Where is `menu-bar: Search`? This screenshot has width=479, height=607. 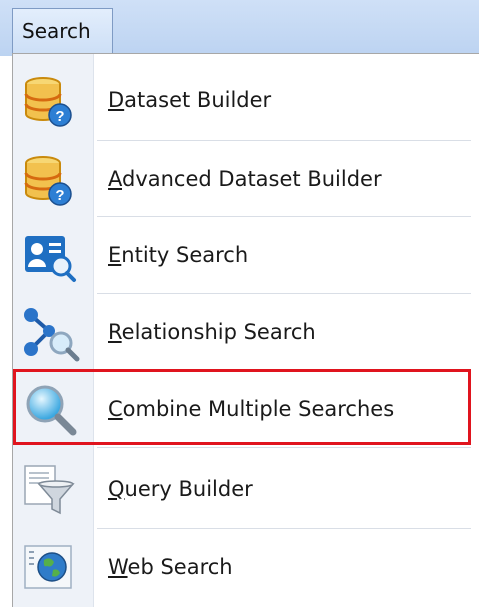 menu-bar: Search is located at coordinates (239, 28).